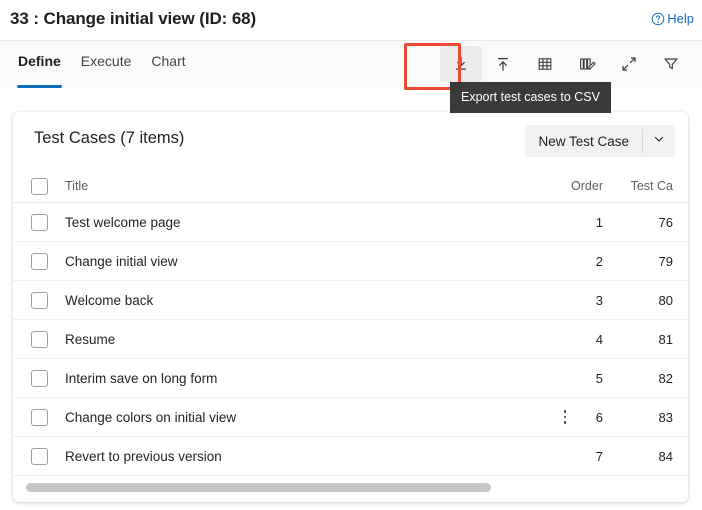  I want to click on table-row: Change colors on initial view 6 83, so click(350, 417).